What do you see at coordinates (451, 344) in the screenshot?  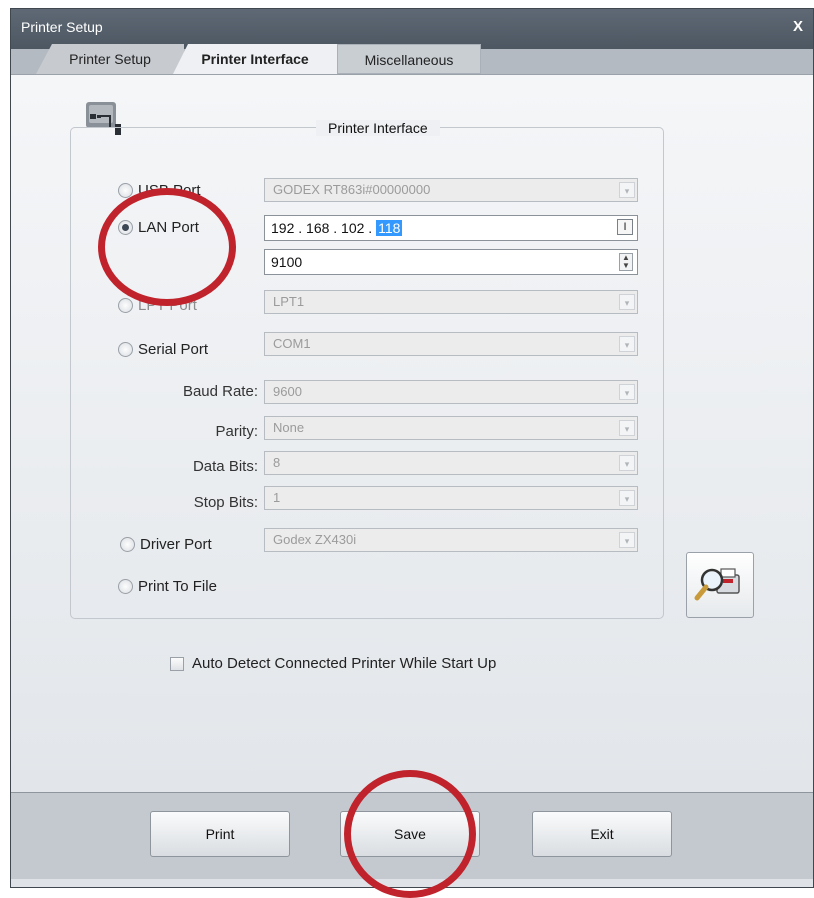 I see `serial-port-select: COM1 ▾` at bounding box center [451, 344].